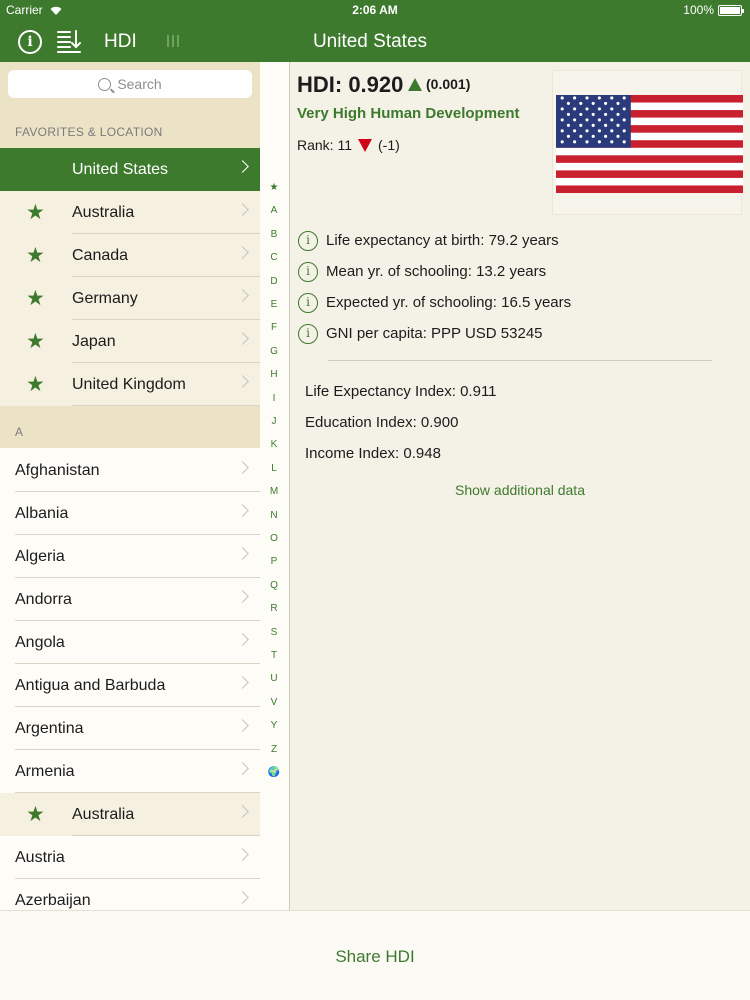 The width and height of the screenshot is (750, 1000). What do you see at coordinates (401, 391) in the screenshot?
I see `index-value: Life Expectancy Index: 0.911` at bounding box center [401, 391].